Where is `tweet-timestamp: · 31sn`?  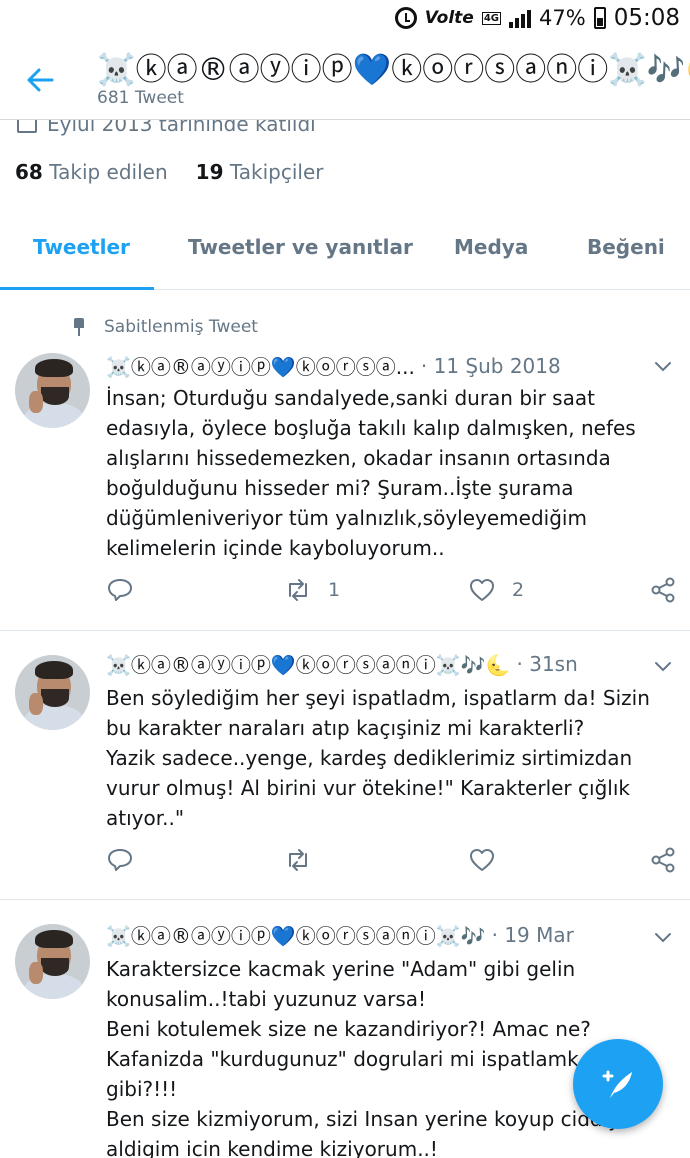 tweet-timestamp: · 31sn is located at coordinates (547, 663).